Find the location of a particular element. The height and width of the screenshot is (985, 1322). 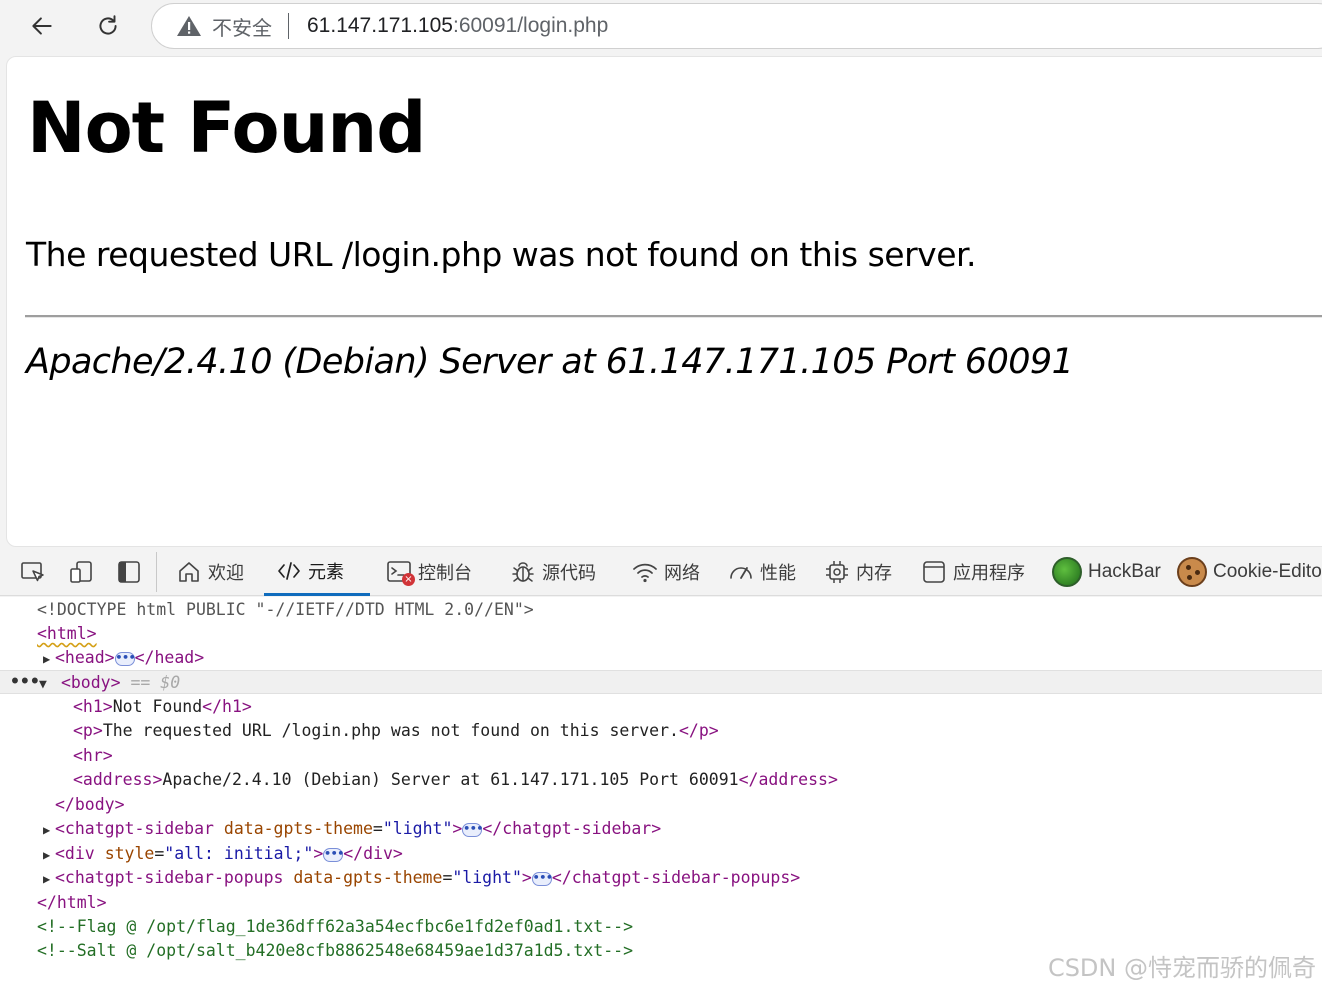

device-emulation-icon is located at coordinates (81, 572).